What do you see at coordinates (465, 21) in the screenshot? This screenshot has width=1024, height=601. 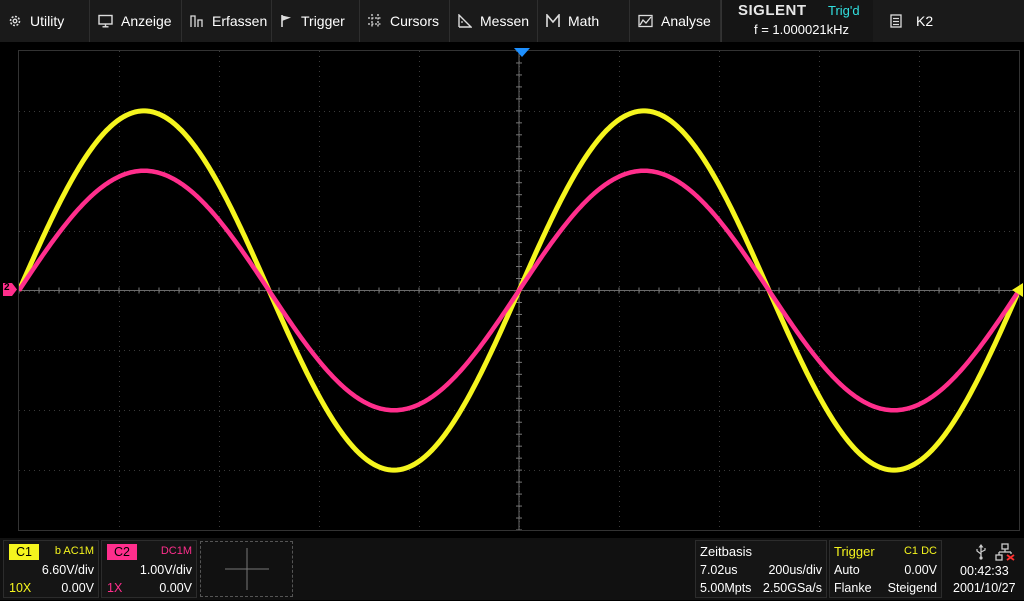 I see `measure-icon` at bounding box center [465, 21].